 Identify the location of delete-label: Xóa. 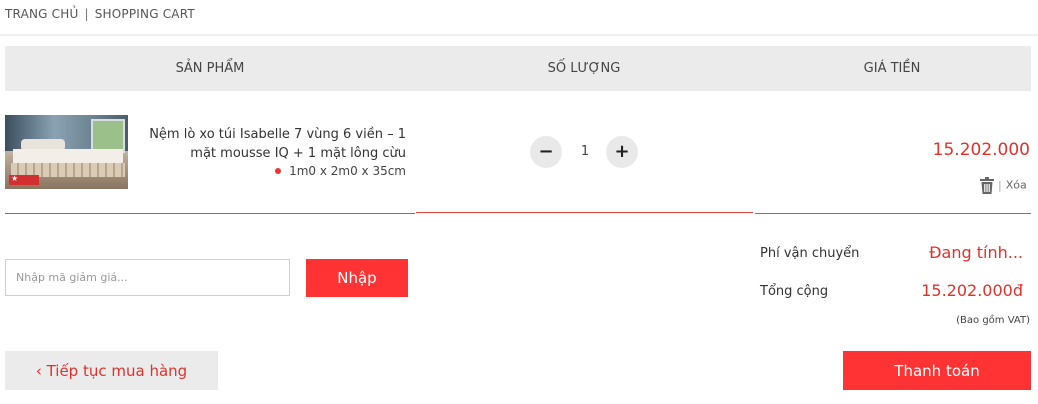
(1016, 185).